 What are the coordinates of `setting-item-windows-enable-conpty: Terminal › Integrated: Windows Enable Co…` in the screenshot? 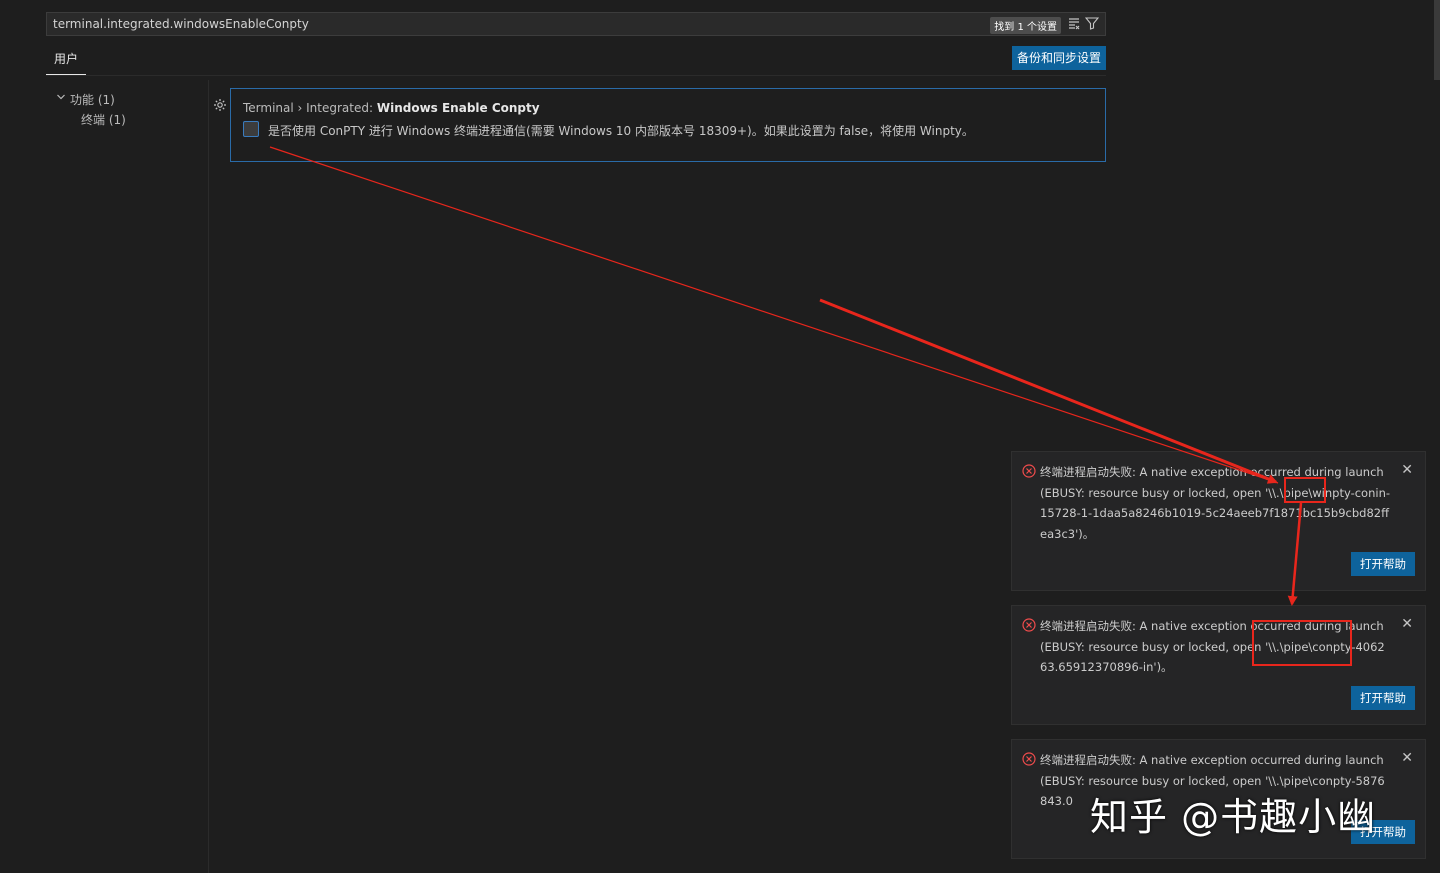 It's located at (668, 125).